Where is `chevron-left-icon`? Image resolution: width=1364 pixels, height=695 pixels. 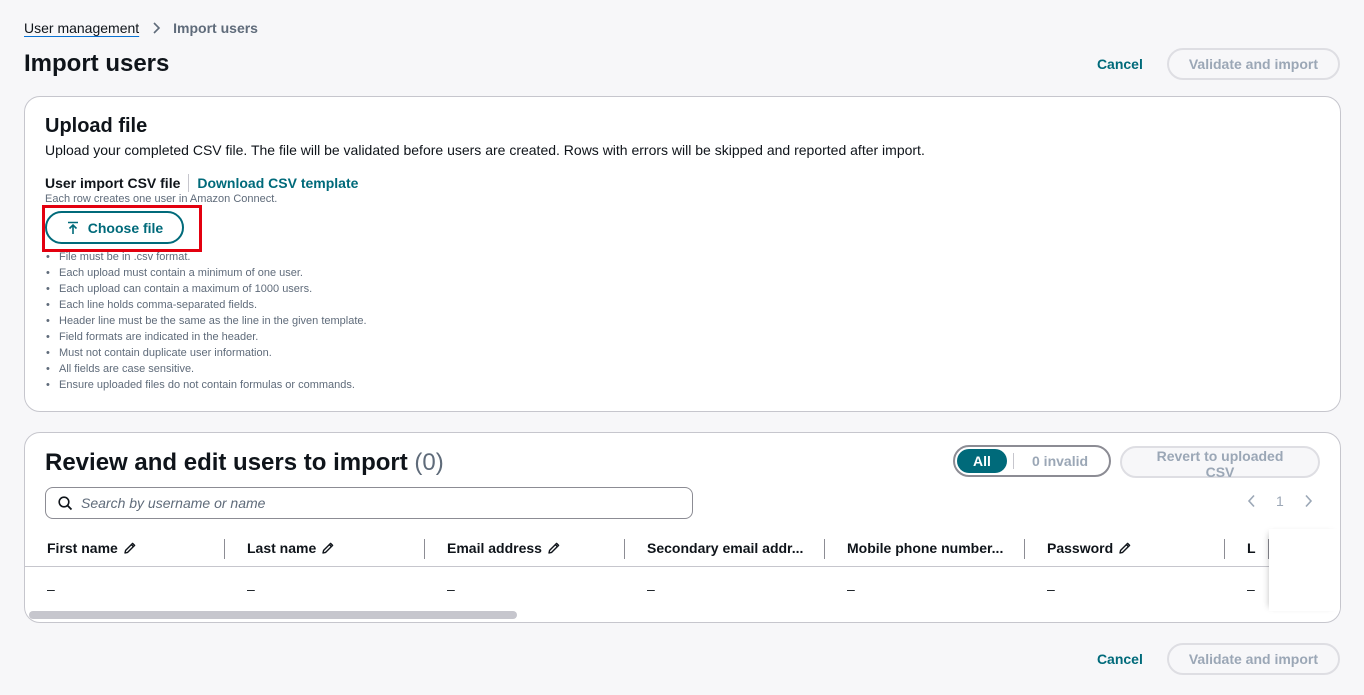
chevron-left-icon is located at coordinates (1251, 501).